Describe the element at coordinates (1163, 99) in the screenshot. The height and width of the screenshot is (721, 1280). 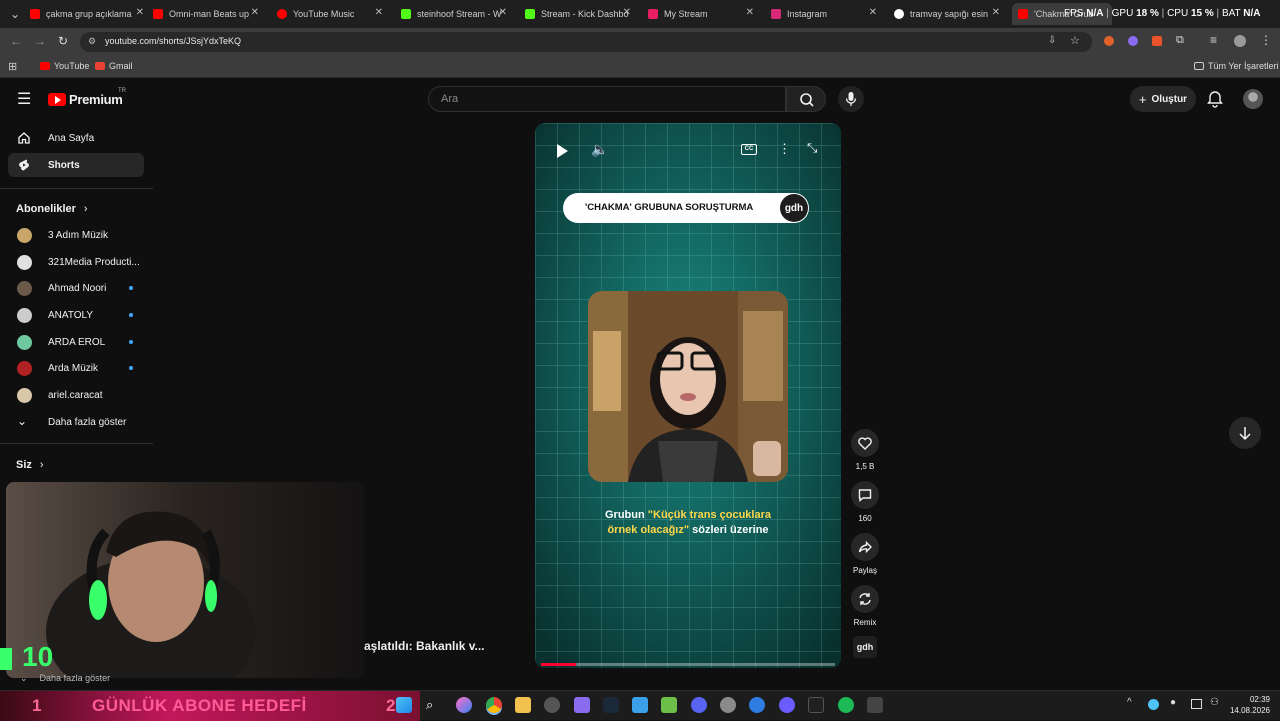
I see `create-button: + Oluştur` at that location.